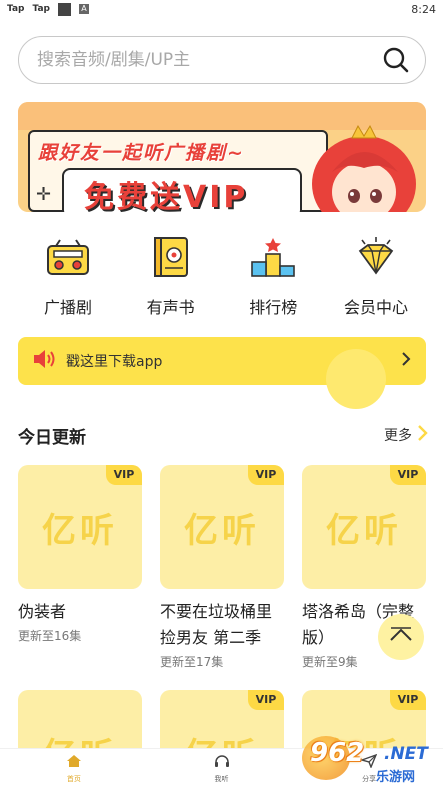  What do you see at coordinates (50, 636) in the screenshot?
I see `program-episodes: 更新至16集` at bounding box center [50, 636].